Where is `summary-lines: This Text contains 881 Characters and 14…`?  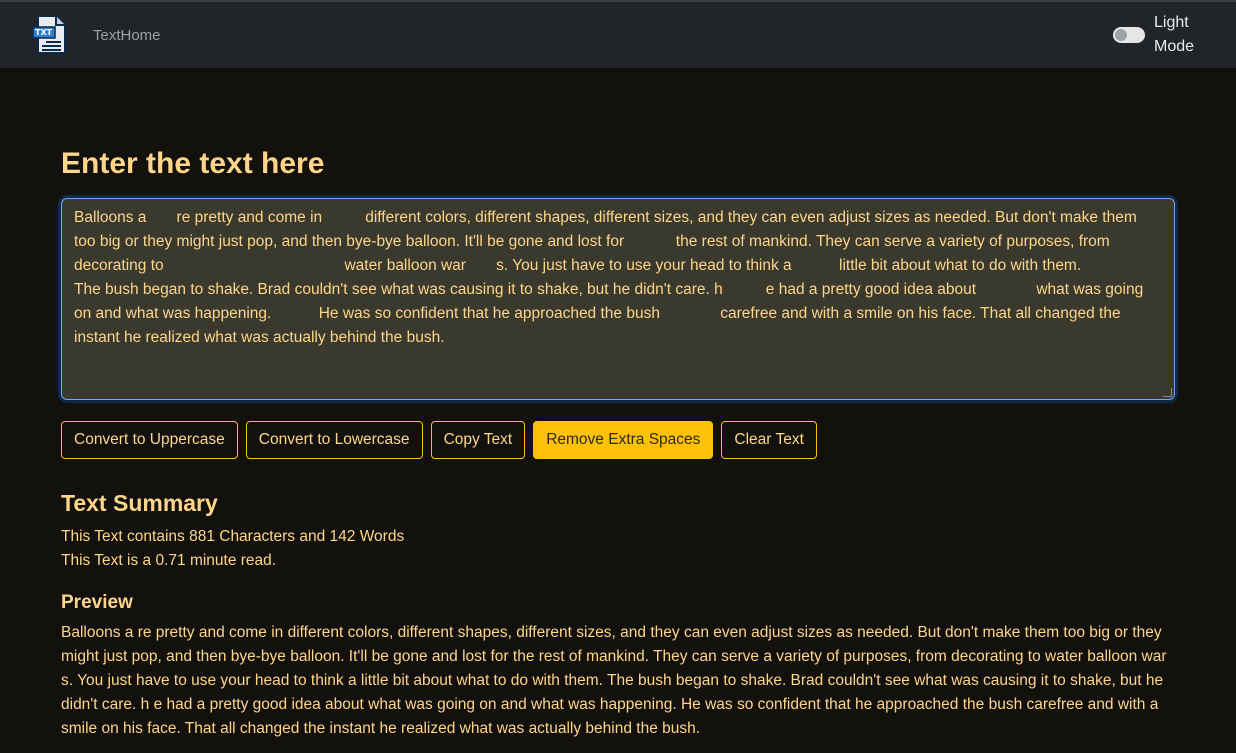 summary-lines: This Text contains 881 Characters and 14… is located at coordinates (618, 549).